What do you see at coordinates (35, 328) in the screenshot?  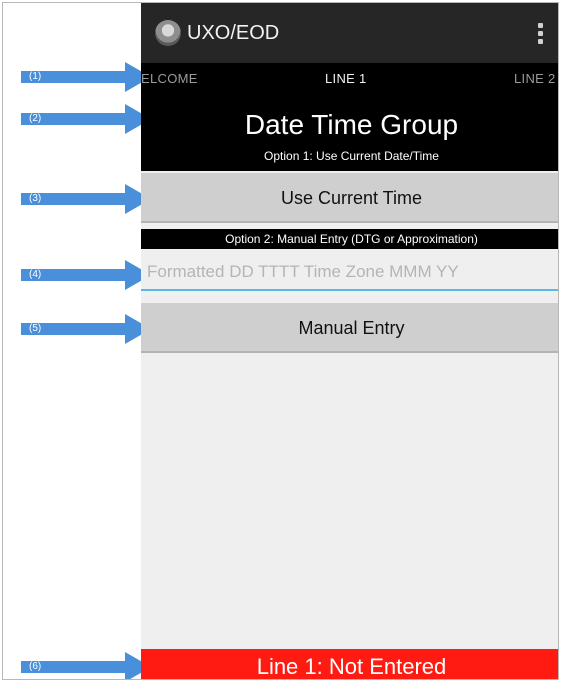 I see `callout-label: (5)` at bounding box center [35, 328].